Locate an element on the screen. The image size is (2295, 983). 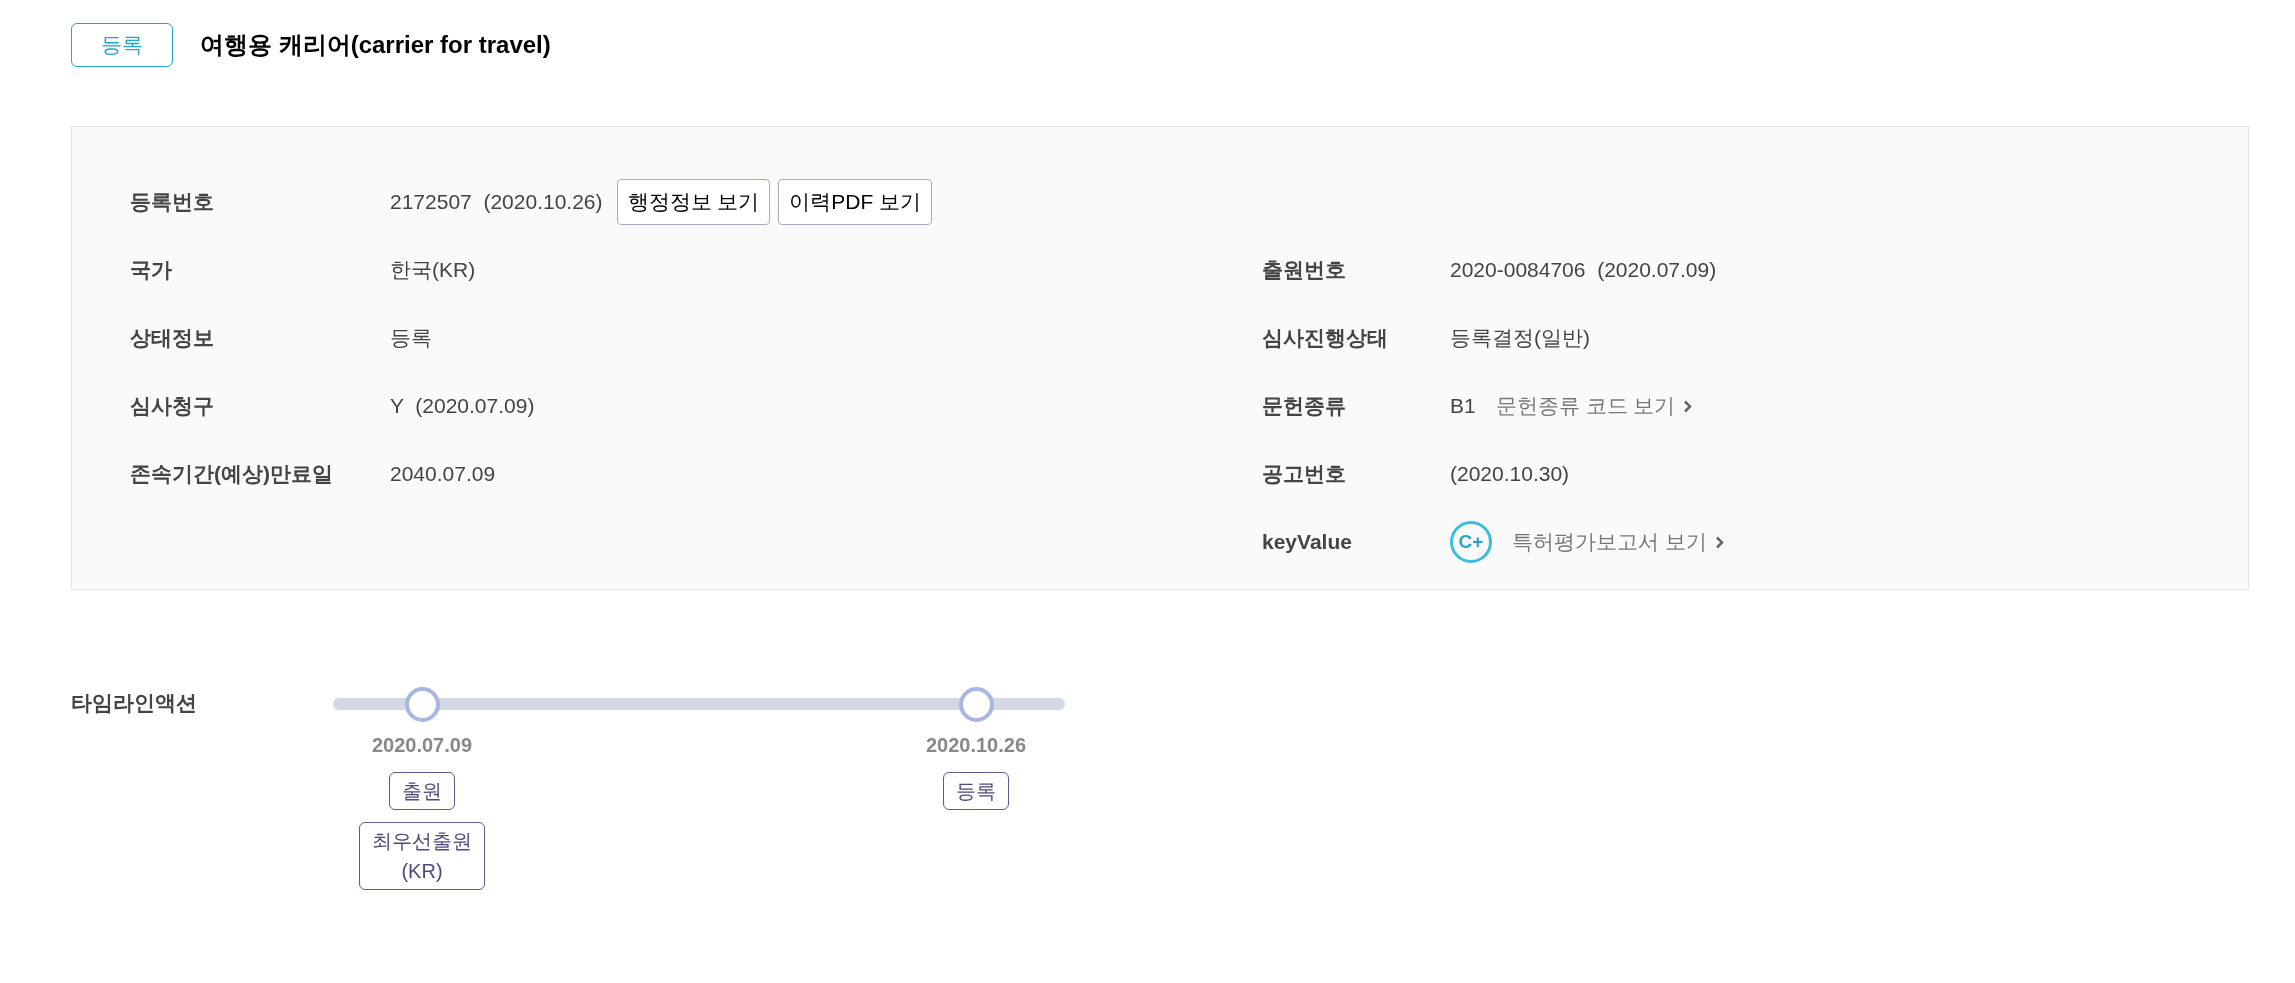
field-label: 등록번호 is located at coordinates (172, 202).